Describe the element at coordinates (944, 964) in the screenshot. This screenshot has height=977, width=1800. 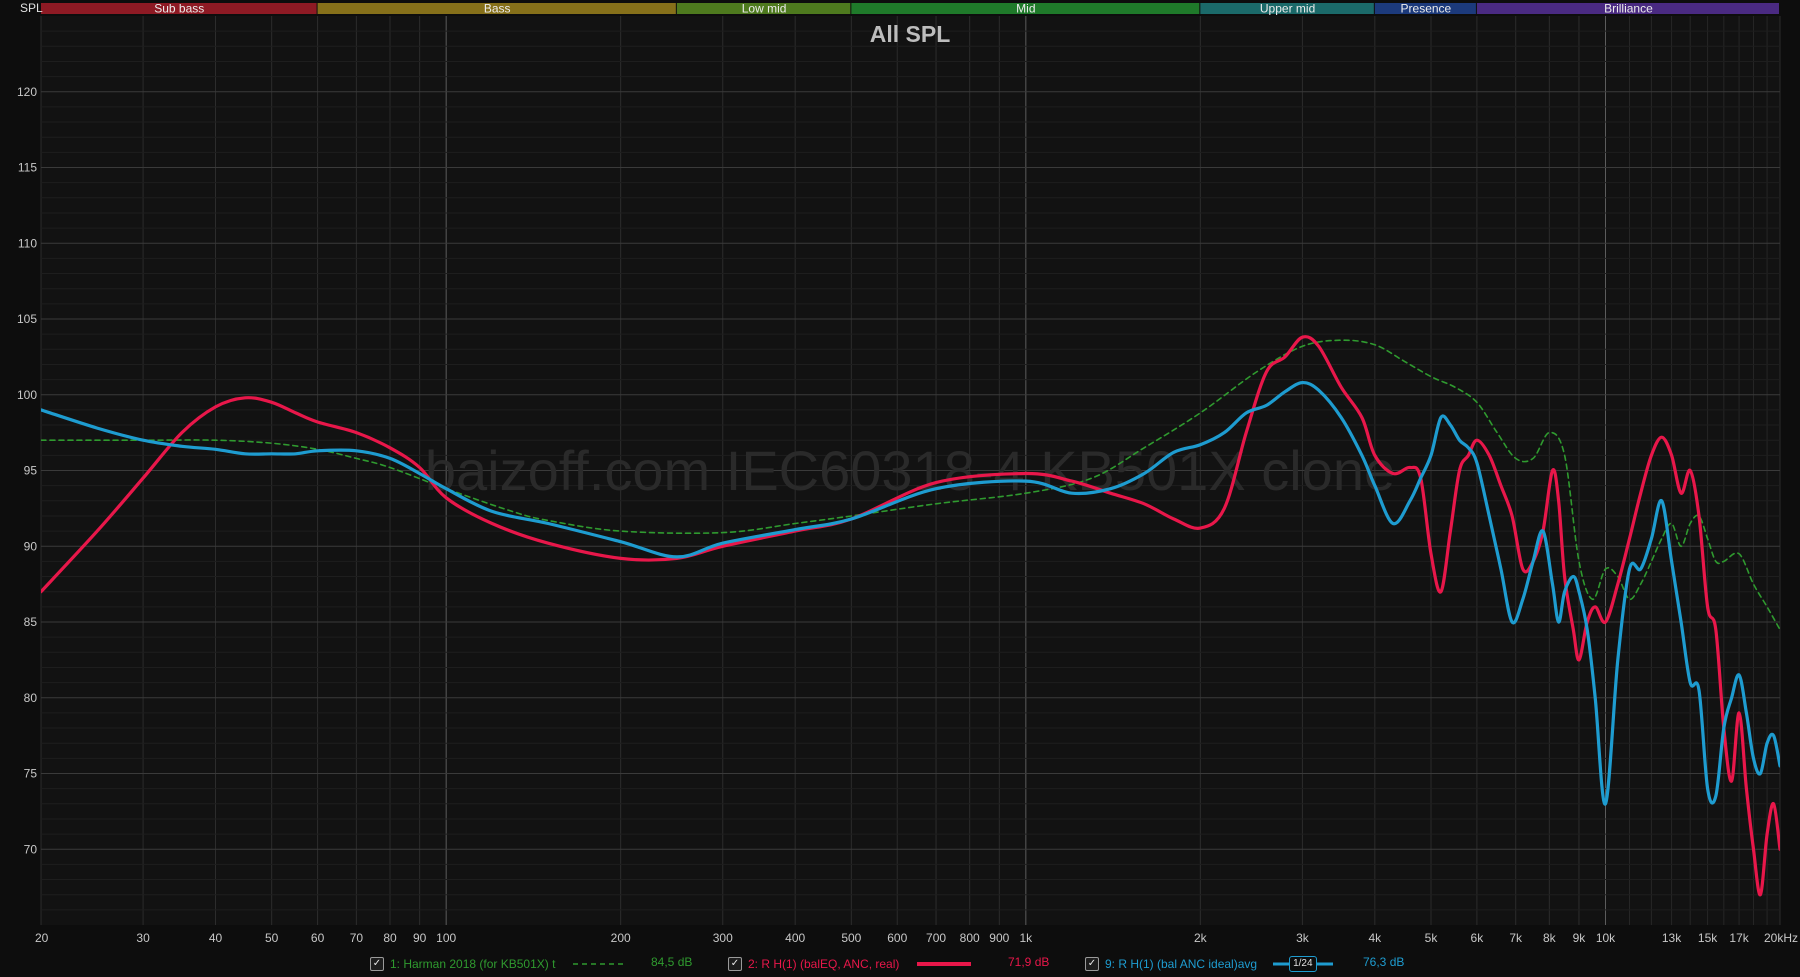
I see `legend-swatch-balEQ` at that location.